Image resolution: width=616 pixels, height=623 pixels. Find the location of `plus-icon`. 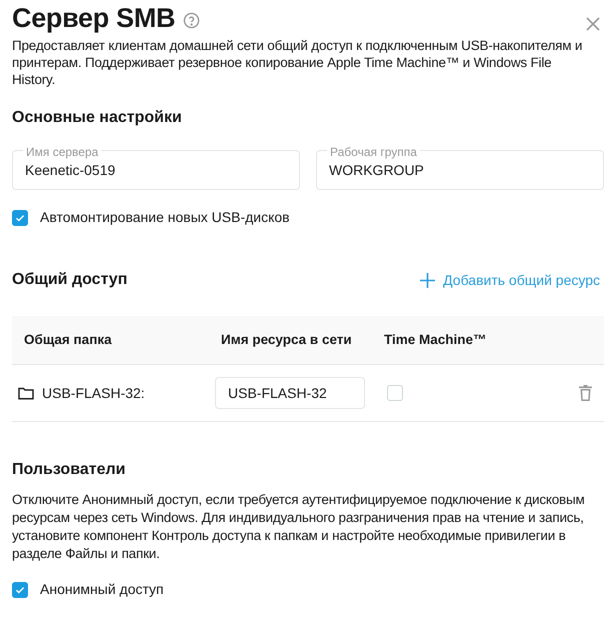

plus-icon is located at coordinates (428, 280).